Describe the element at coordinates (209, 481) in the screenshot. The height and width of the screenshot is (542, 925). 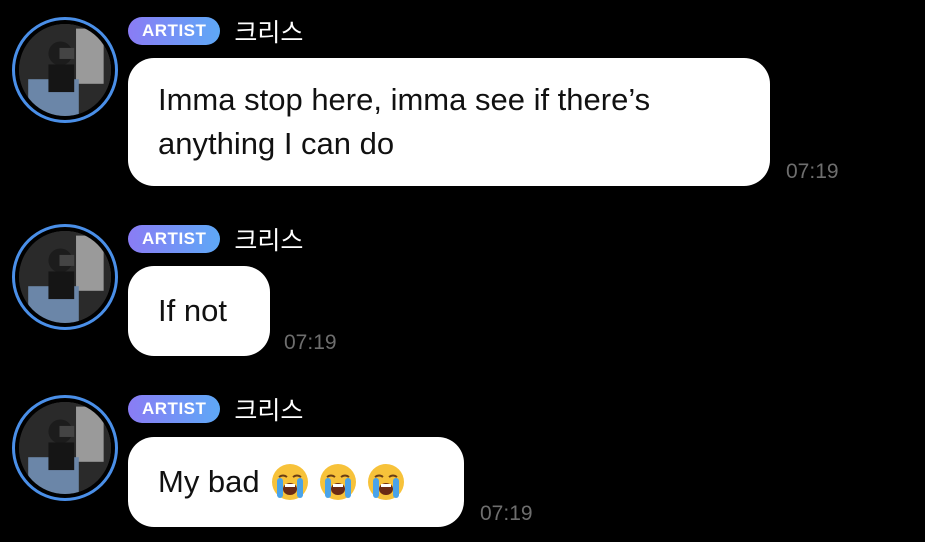
I see `message-text: My bad` at that location.